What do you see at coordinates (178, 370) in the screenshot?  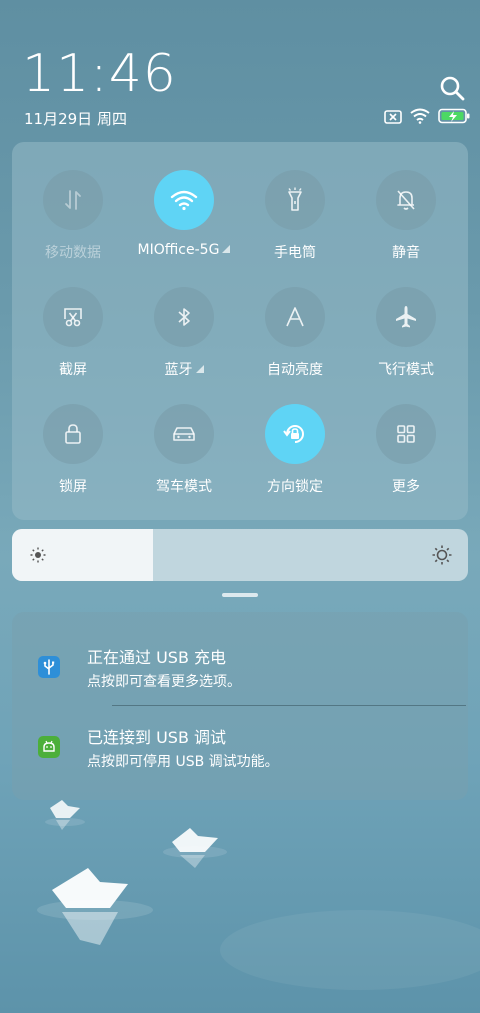 I see `tile-label: 蓝牙` at bounding box center [178, 370].